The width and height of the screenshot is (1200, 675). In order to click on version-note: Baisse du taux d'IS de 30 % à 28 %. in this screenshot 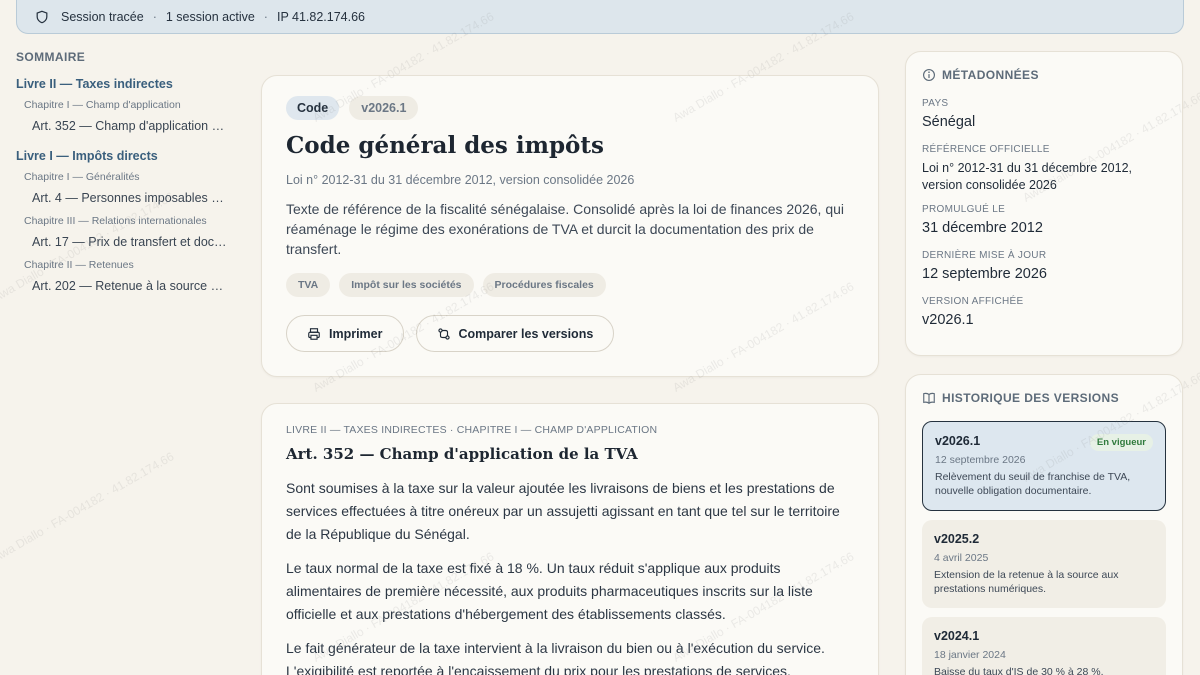, I will do `click(1019, 670)`.